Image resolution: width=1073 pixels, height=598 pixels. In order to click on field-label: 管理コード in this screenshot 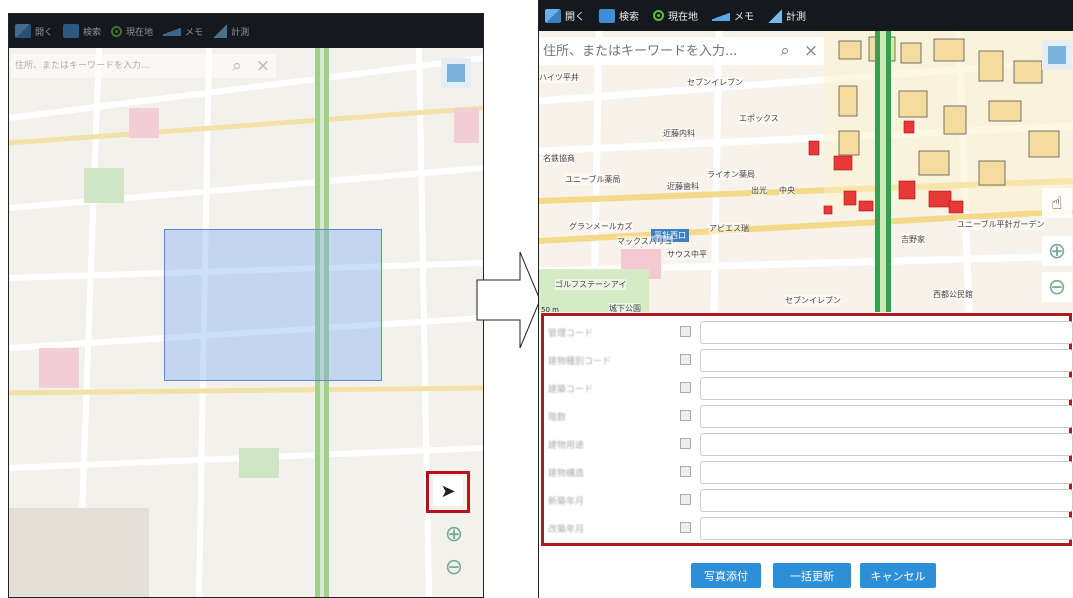, I will do `click(571, 334)`.